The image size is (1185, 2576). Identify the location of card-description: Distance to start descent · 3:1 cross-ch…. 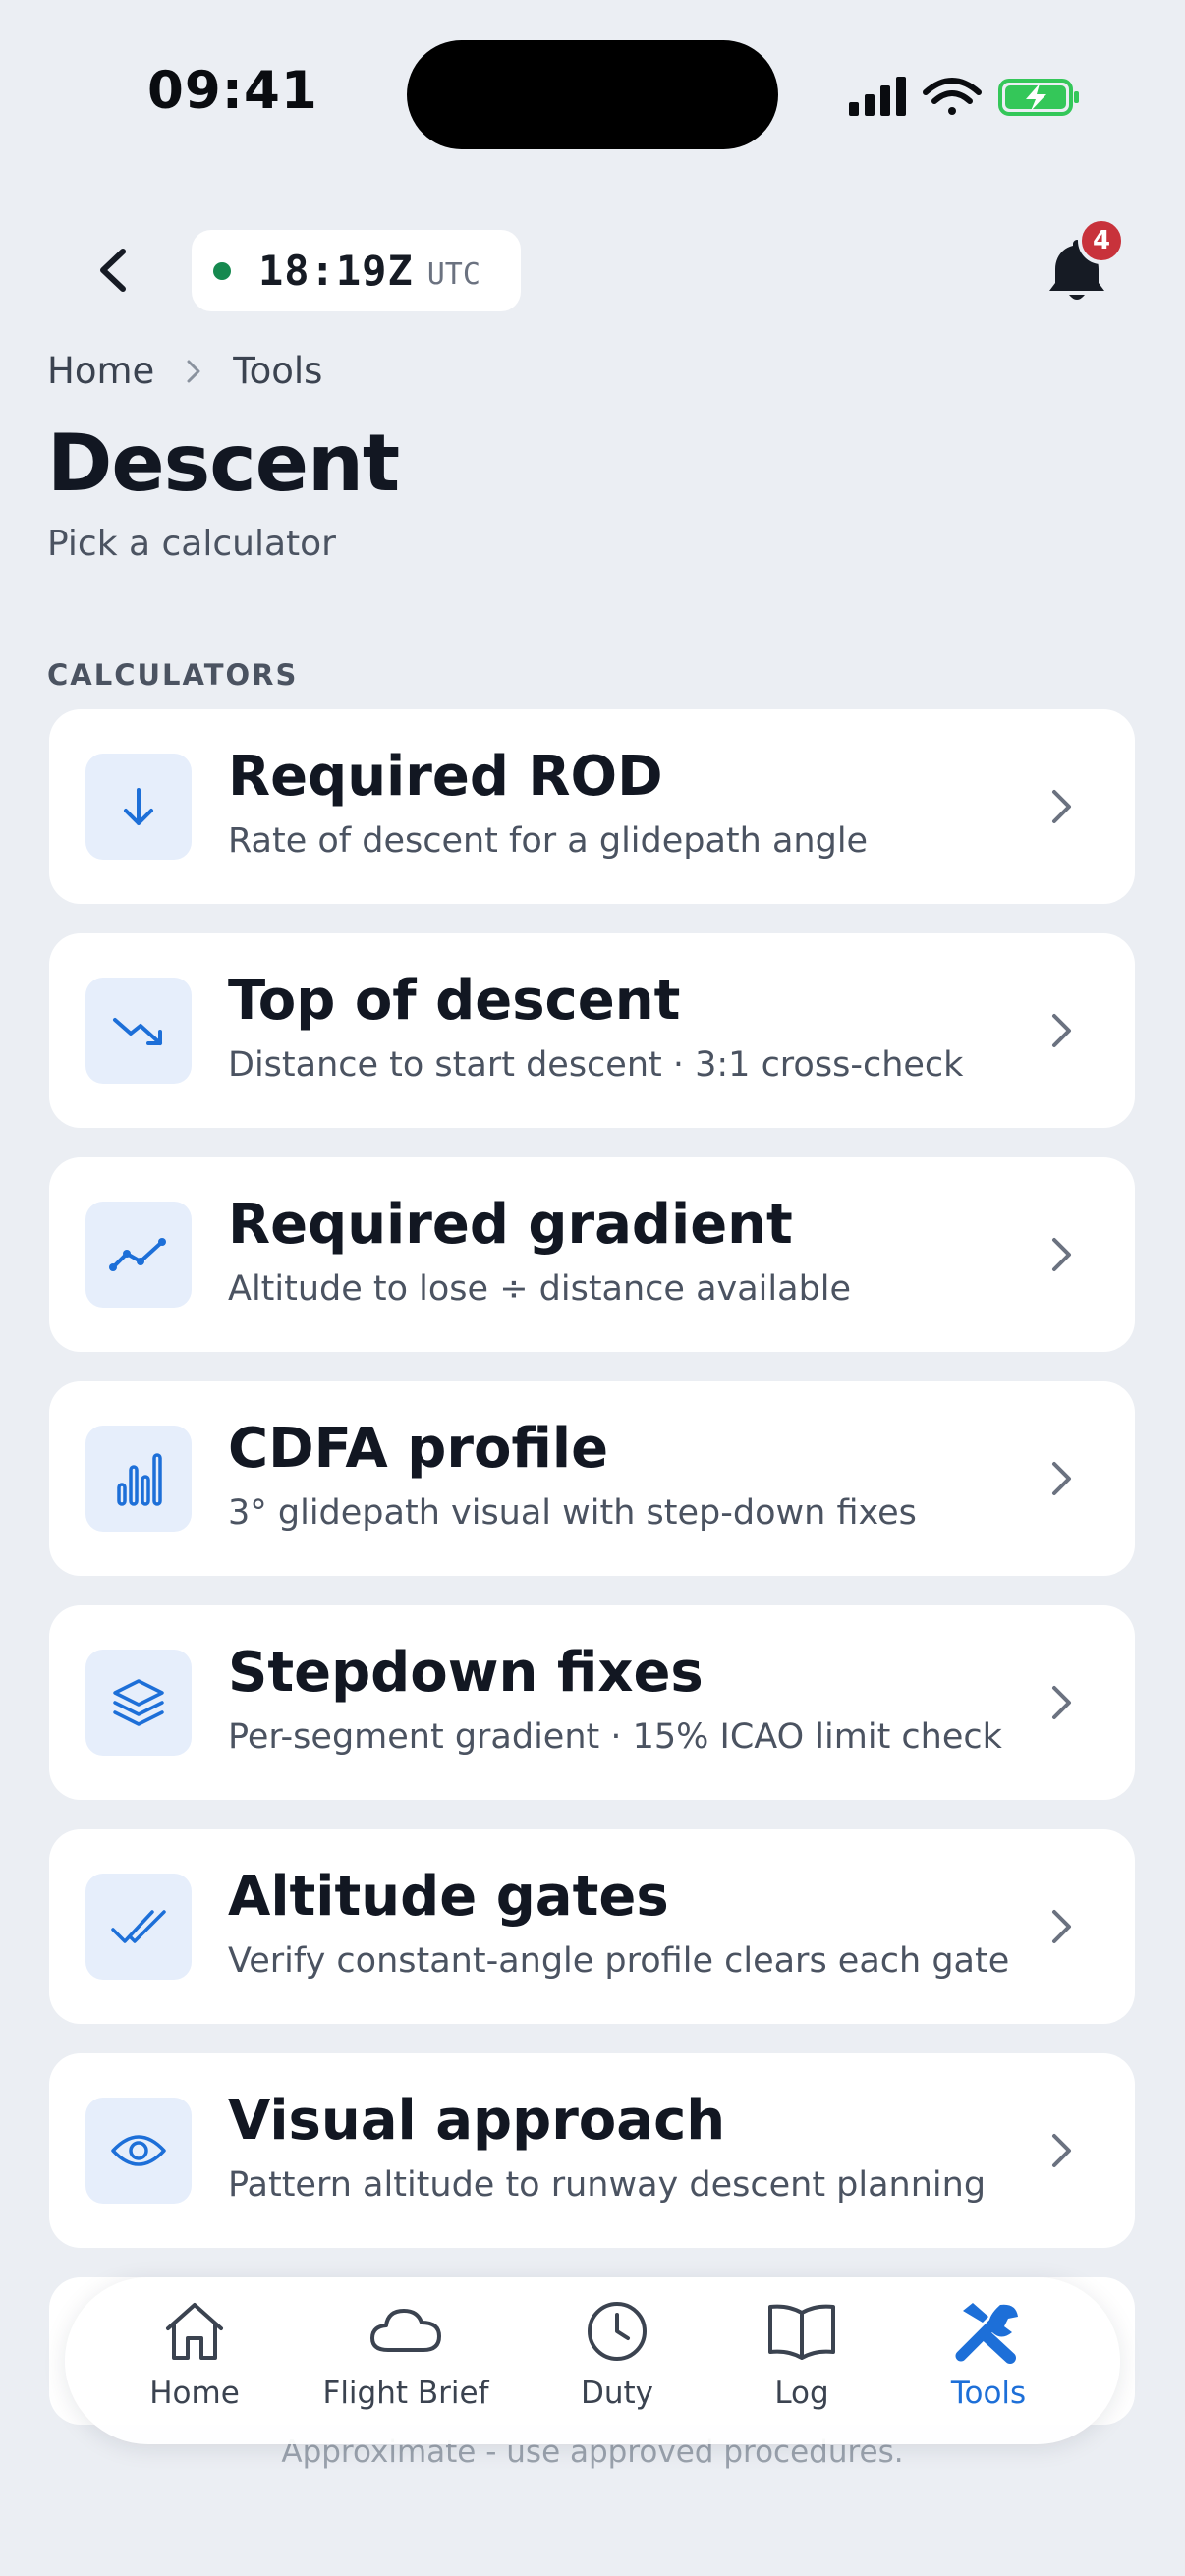
(596, 1065).